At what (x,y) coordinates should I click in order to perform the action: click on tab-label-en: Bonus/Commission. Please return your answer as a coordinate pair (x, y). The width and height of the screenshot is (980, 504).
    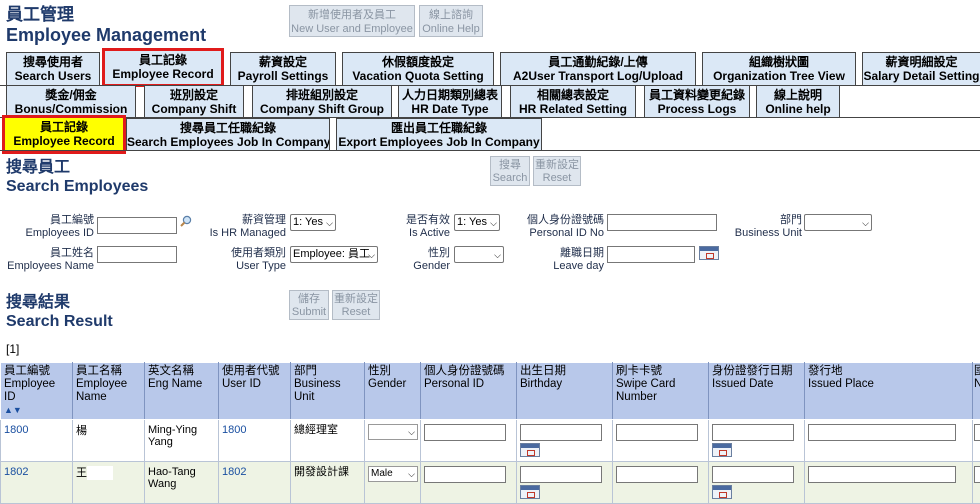
    Looking at the image, I should click on (71, 109).